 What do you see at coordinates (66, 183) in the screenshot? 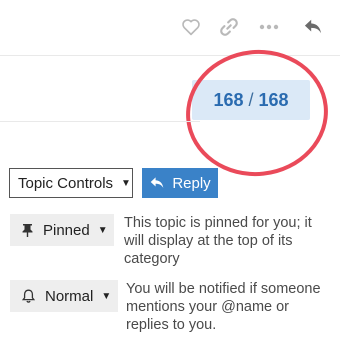
I see `topic-controls-label: Topic Controls` at bounding box center [66, 183].